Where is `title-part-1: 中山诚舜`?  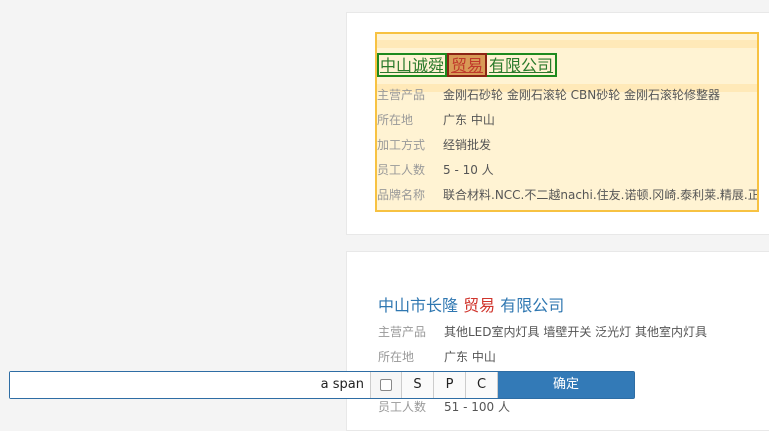
title-part-1: 中山诚舜 is located at coordinates (412, 65).